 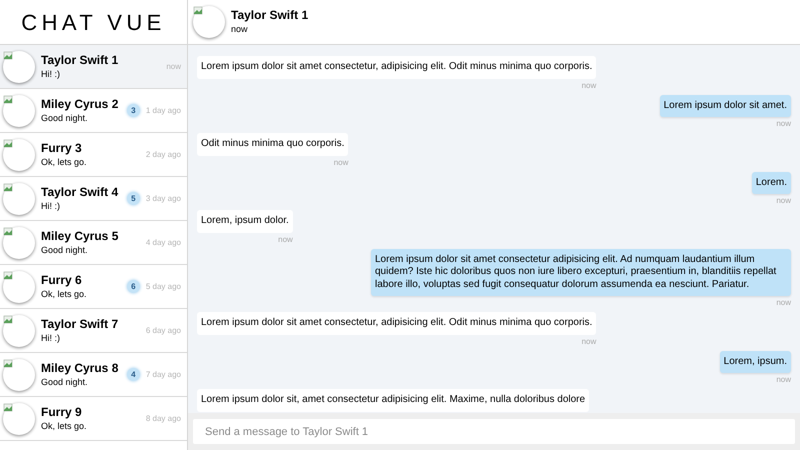 I want to click on contact-item: Taylor Swift 1 Hi! :) now, so click(x=93, y=67).